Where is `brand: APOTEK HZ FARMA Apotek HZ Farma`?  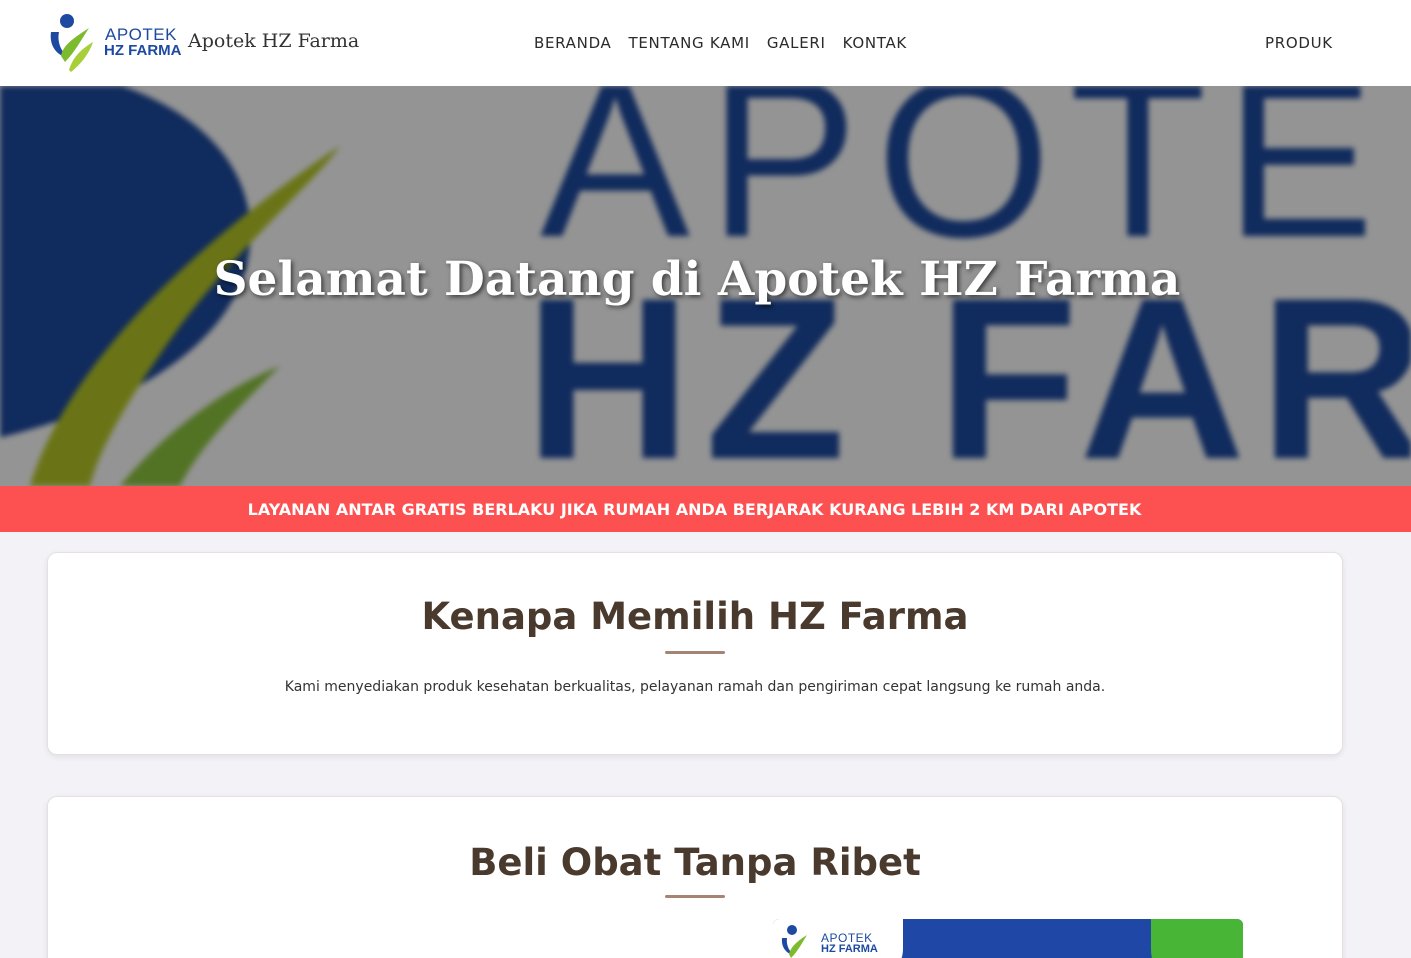
brand: APOTEK HZ FARMA Apotek HZ Farma is located at coordinates (203, 43).